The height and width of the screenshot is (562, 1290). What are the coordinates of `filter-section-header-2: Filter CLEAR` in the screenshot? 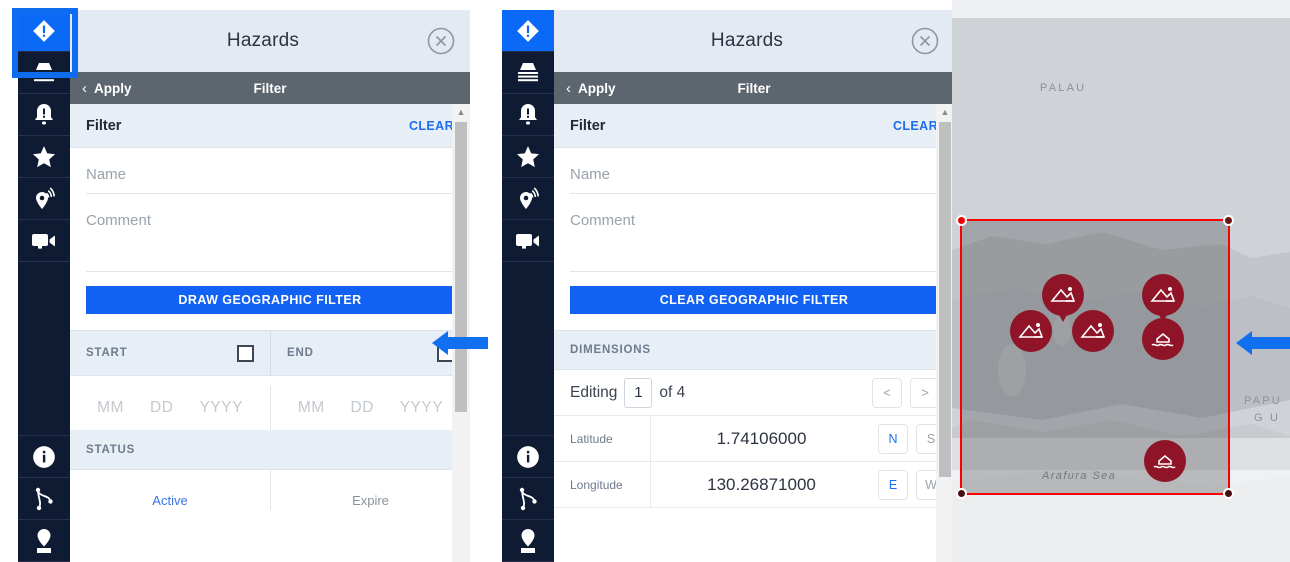 It's located at (754, 126).